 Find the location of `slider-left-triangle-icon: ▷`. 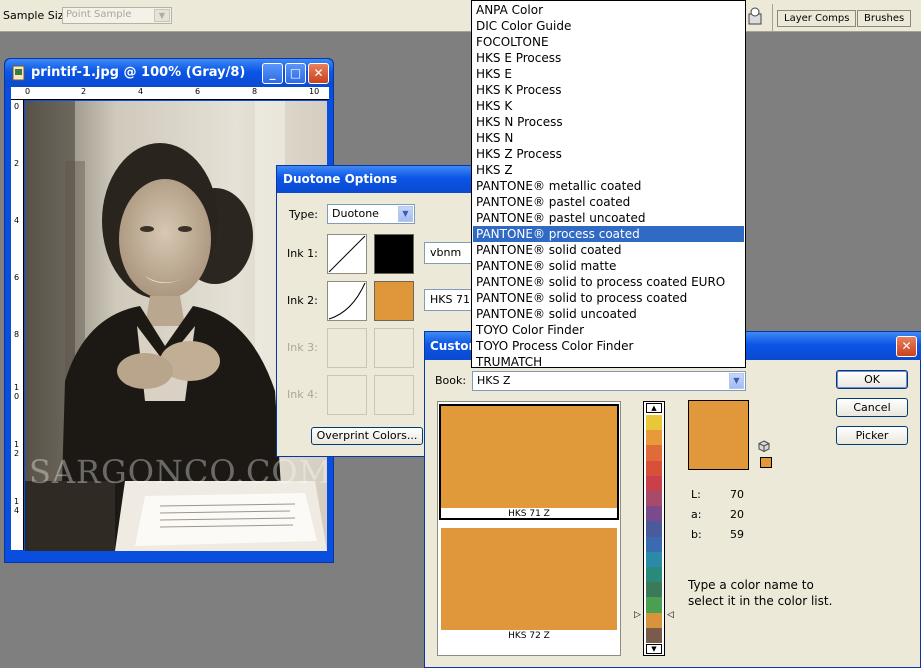

slider-left-triangle-icon: ▷ is located at coordinates (637, 615).